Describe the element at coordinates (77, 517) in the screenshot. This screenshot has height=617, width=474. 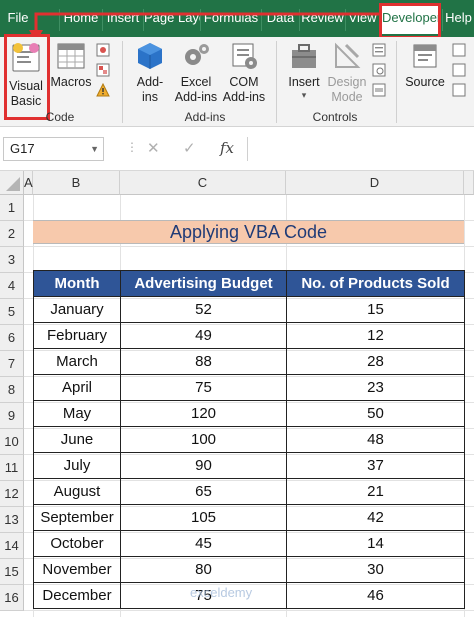
I see `month-cell: September` at that location.